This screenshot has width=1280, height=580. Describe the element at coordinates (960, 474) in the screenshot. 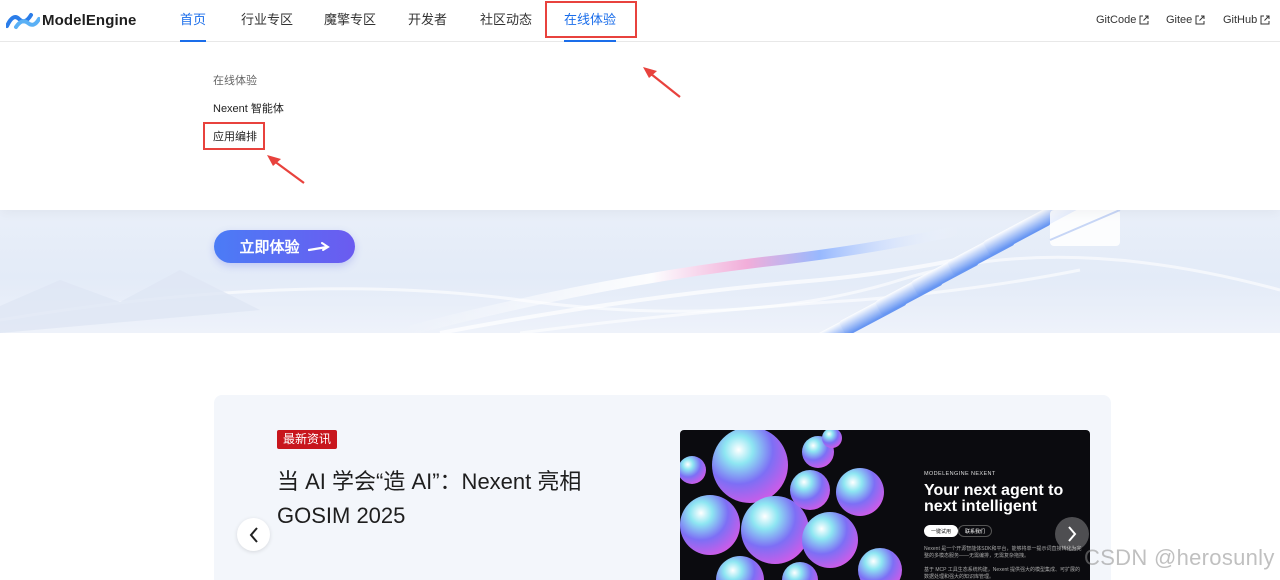

I see `image-eyebrow: MODELENGINE NEXENT` at that location.